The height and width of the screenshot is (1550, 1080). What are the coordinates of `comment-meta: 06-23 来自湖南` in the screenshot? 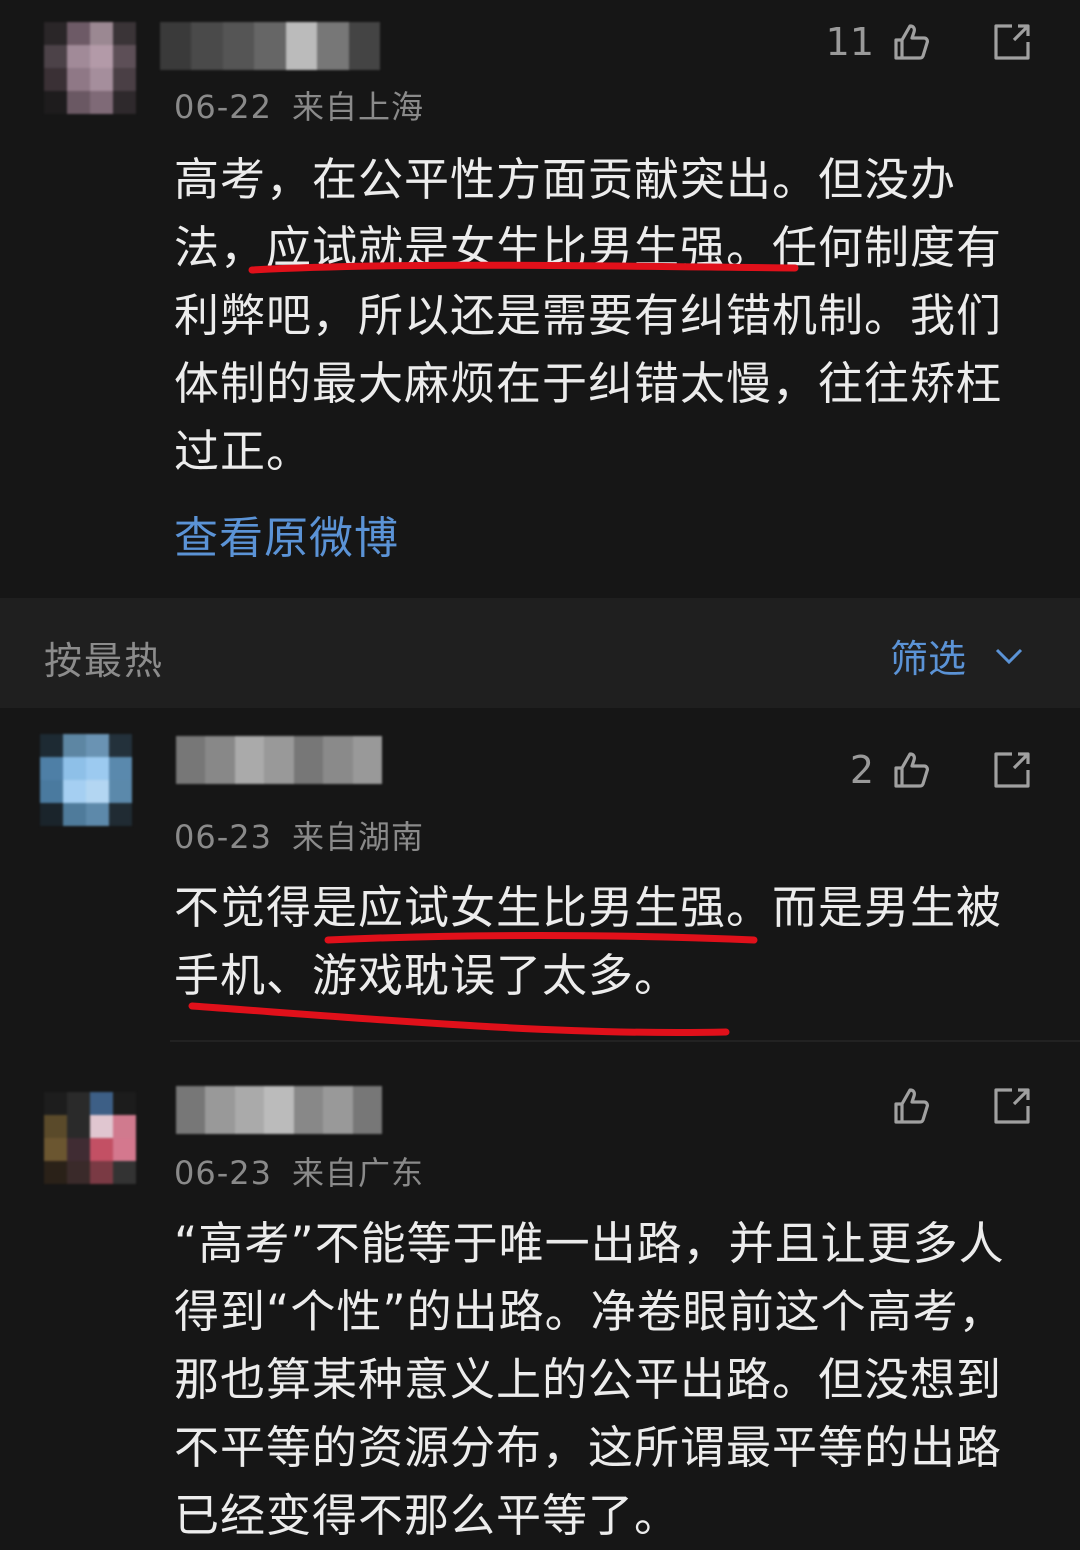 It's located at (299, 835).